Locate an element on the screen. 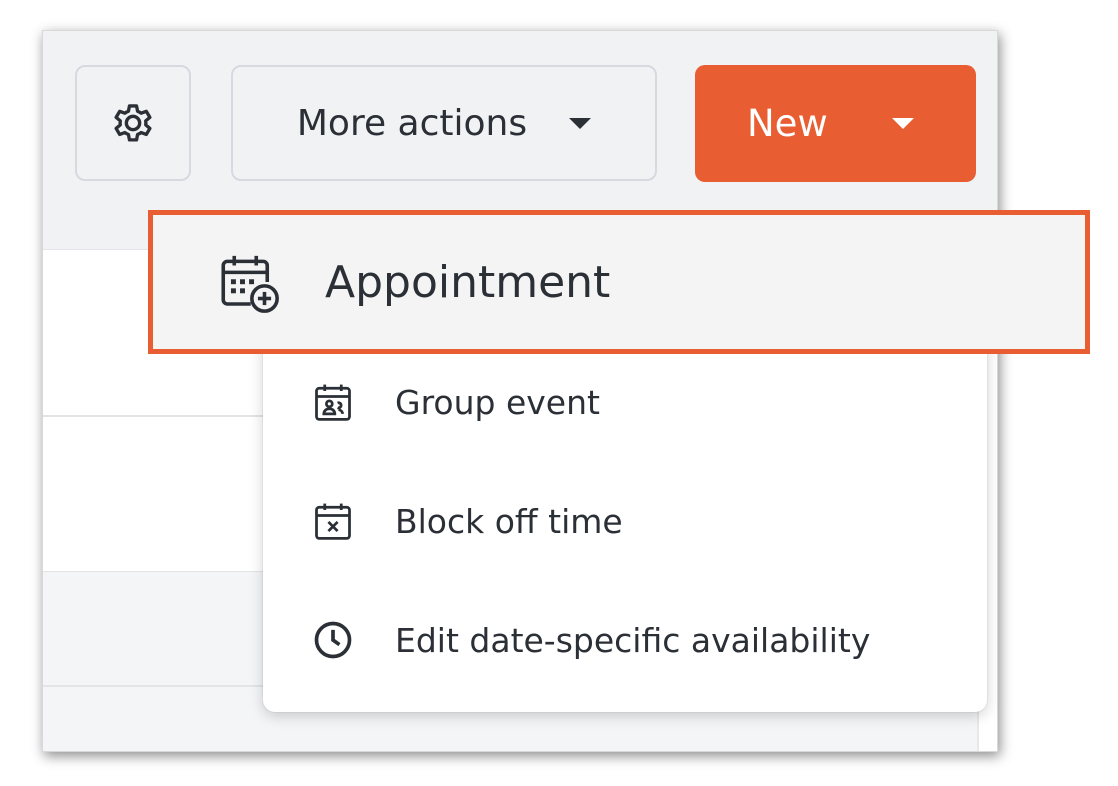  divider is located at coordinates (154, 416).